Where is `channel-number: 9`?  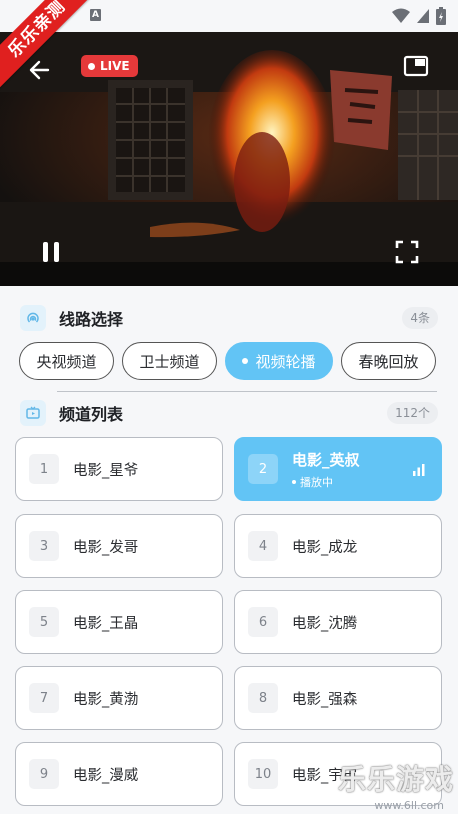 channel-number: 9 is located at coordinates (44, 774).